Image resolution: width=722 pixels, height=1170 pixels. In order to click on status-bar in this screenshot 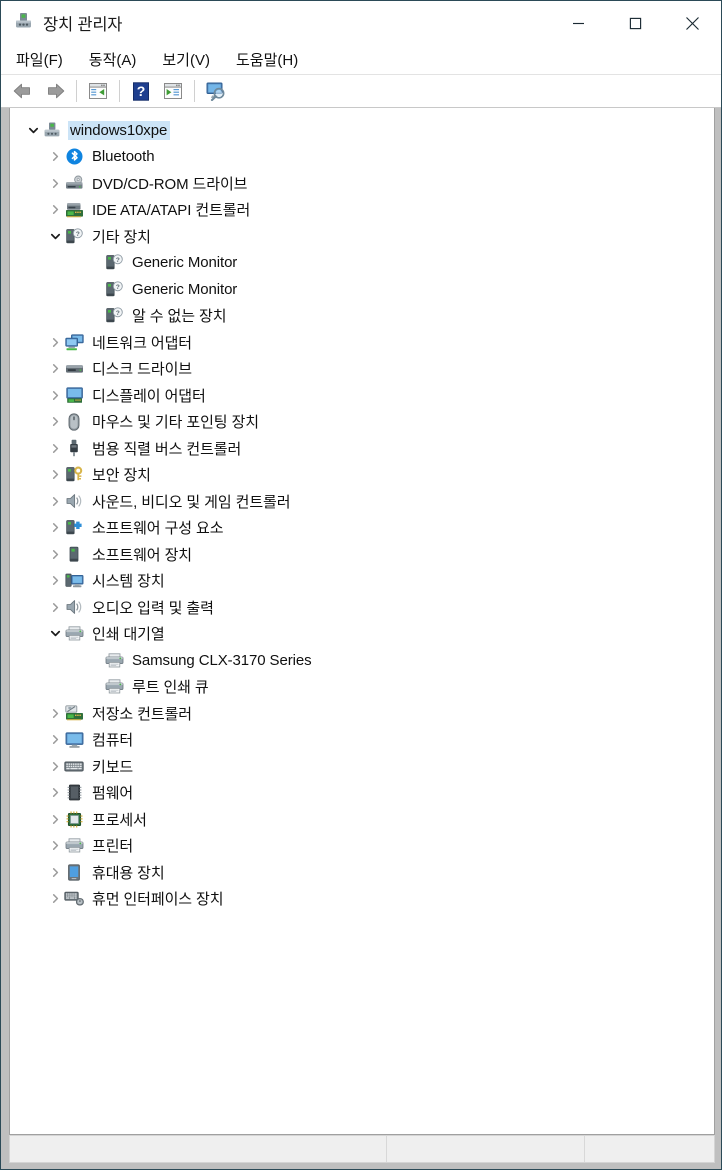, I will do `click(361, 1152)`.